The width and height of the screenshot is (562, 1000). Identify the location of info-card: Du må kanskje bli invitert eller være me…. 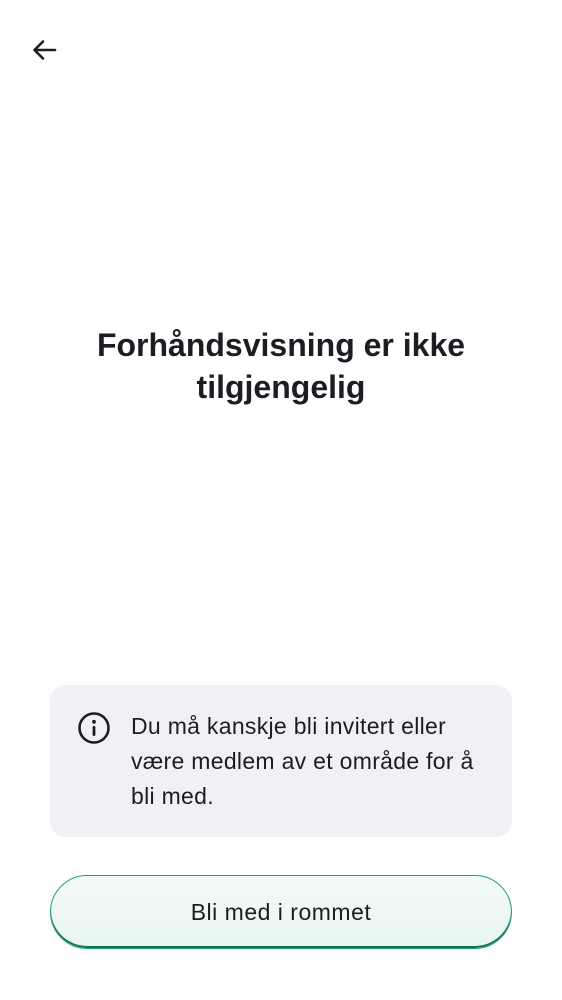
(281, 761).